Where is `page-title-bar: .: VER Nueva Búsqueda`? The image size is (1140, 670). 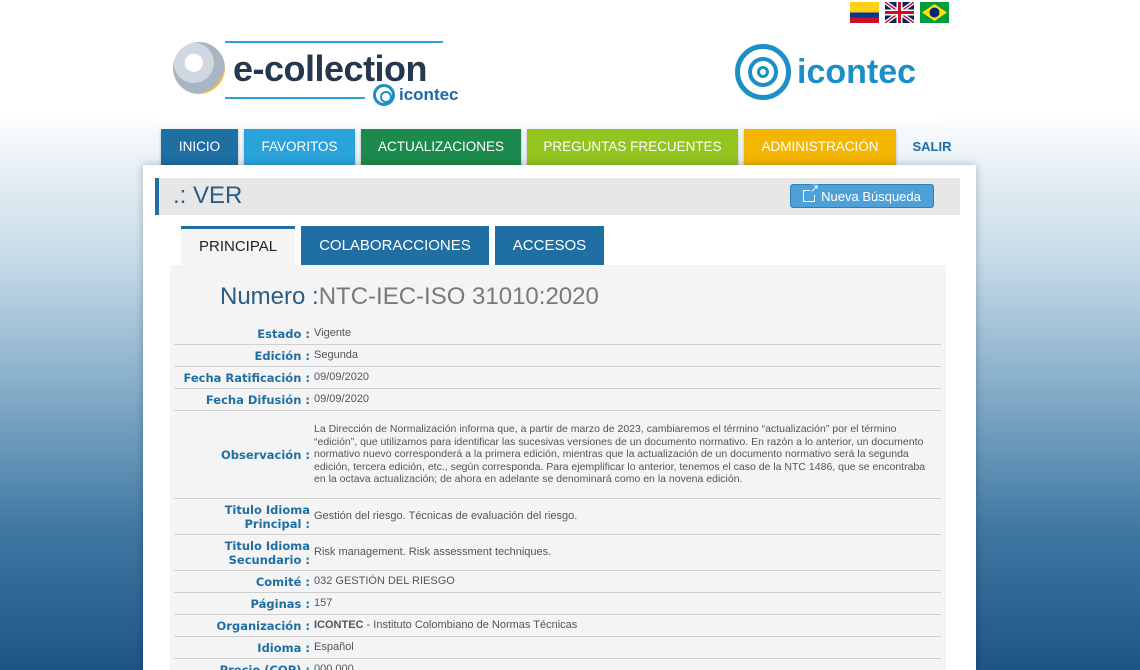 page-title-bar: .: VER Nueva Búsqueda is located at coordinates (557, 196).